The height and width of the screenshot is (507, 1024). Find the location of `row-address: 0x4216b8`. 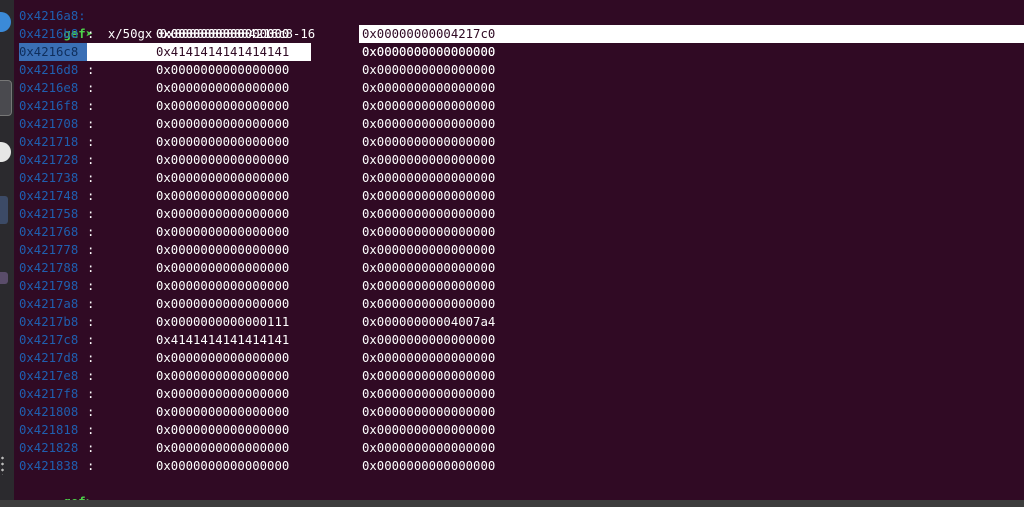

row-address: 0x4216b8 is located at coordinates (49, 34).